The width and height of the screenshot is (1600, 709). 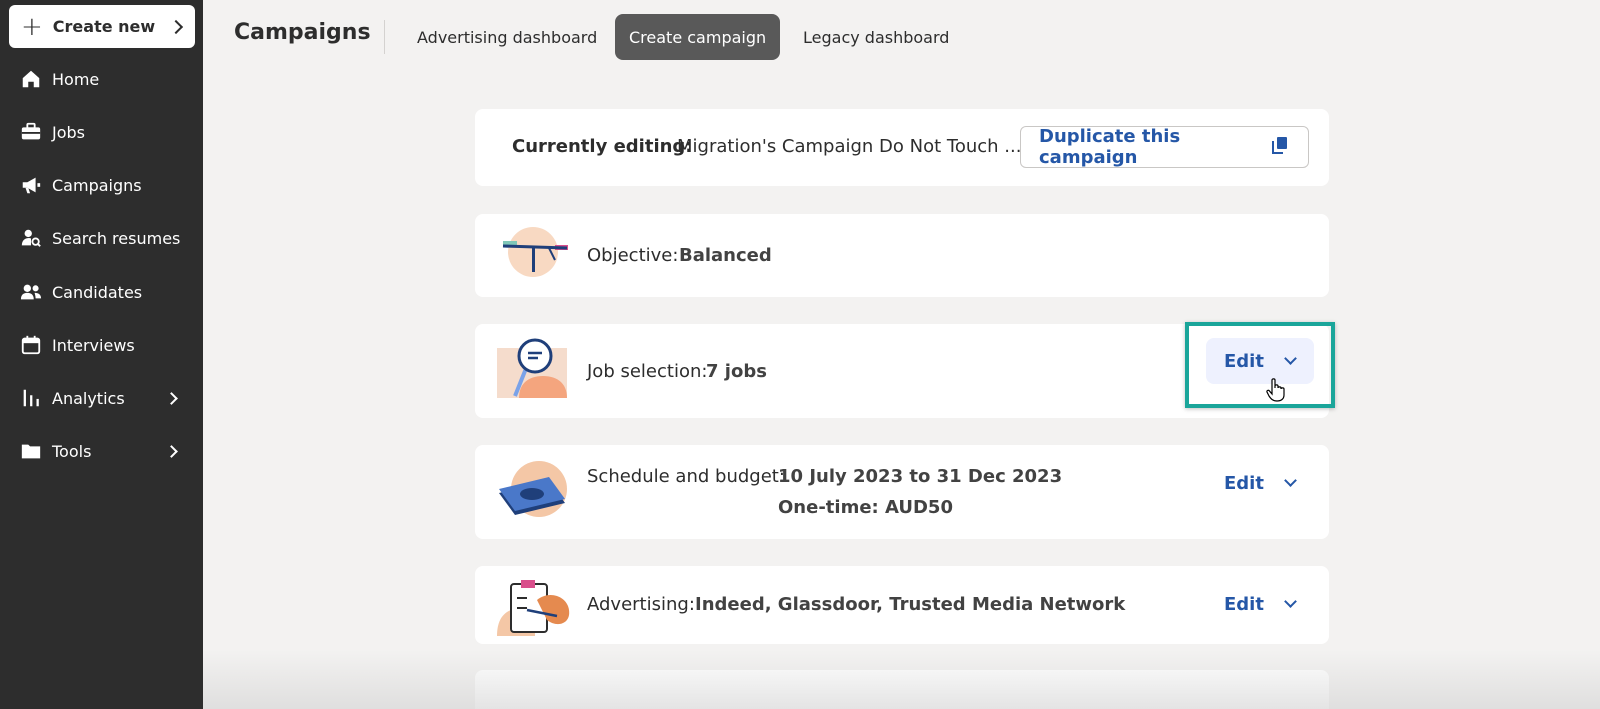 I want to click on advertising-label: Advertising:, so click(x=641, y=604).